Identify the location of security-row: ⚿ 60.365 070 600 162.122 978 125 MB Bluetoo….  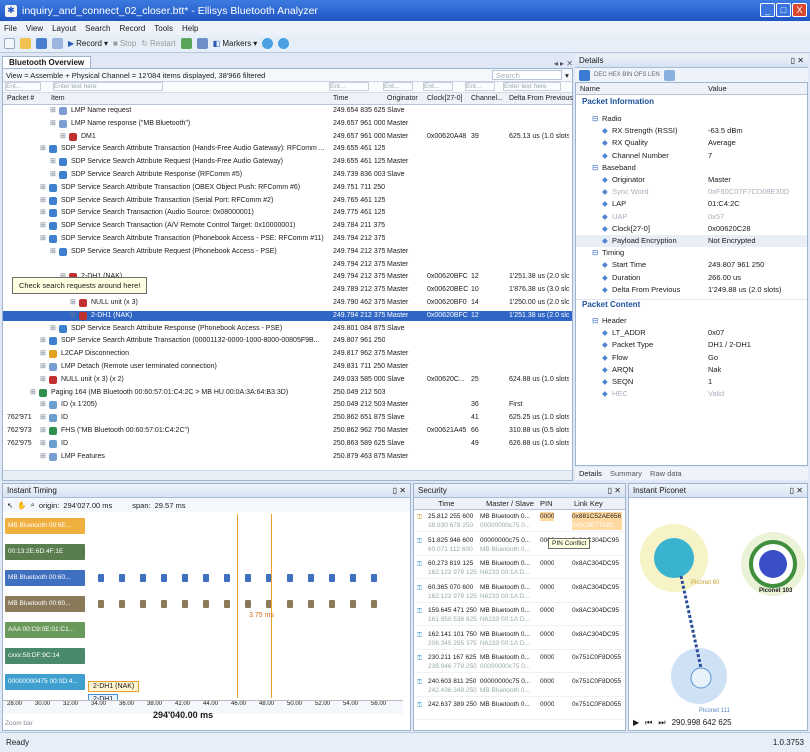
(519, 593).